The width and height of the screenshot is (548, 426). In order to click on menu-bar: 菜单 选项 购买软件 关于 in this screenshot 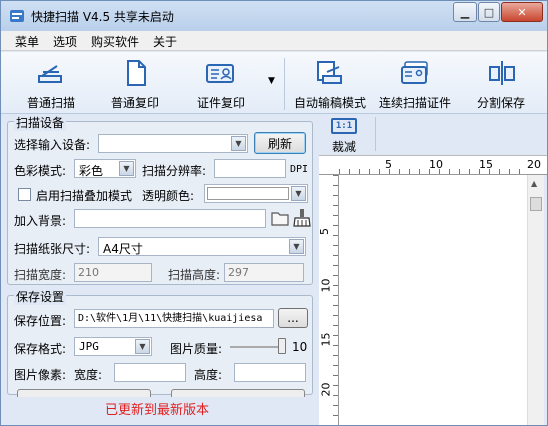, I will do `click(274, 41)`.